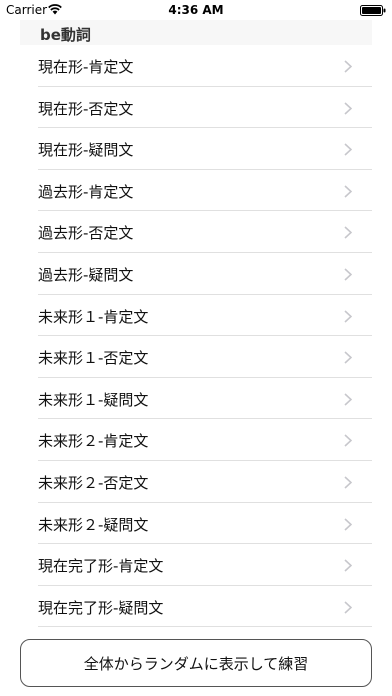 The image size is (392, 696). I want to click on list-item: 過去形-疑問文, so click(196, 273).